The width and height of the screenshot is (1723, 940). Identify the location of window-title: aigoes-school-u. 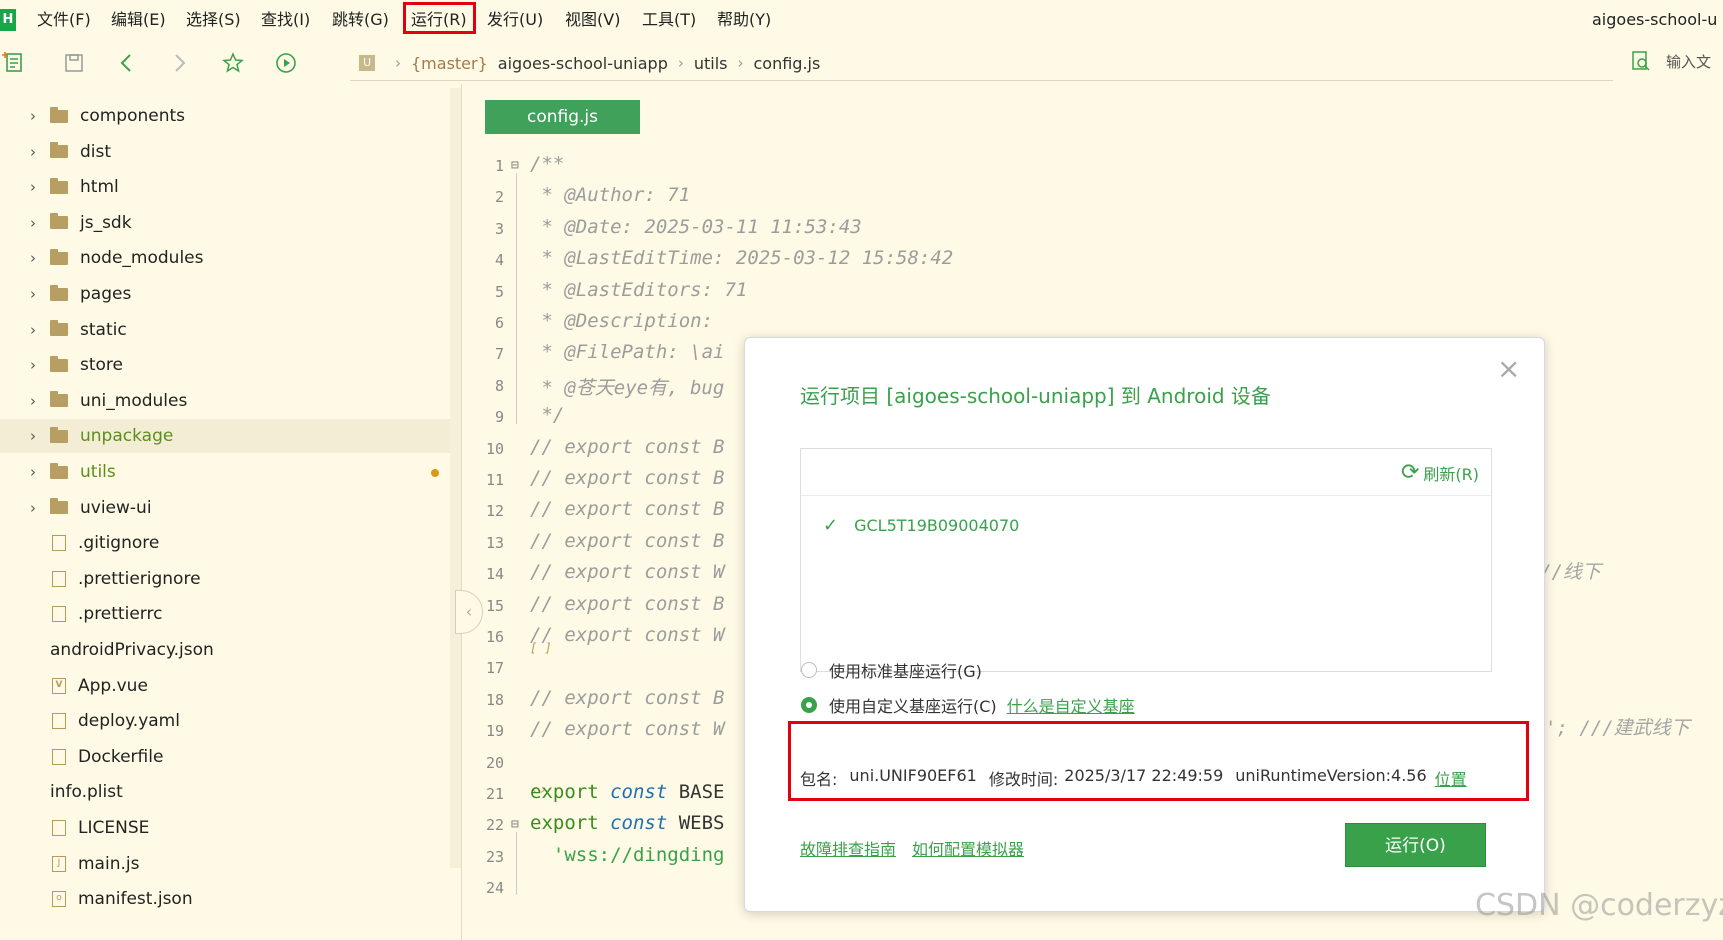
(1655, 19).